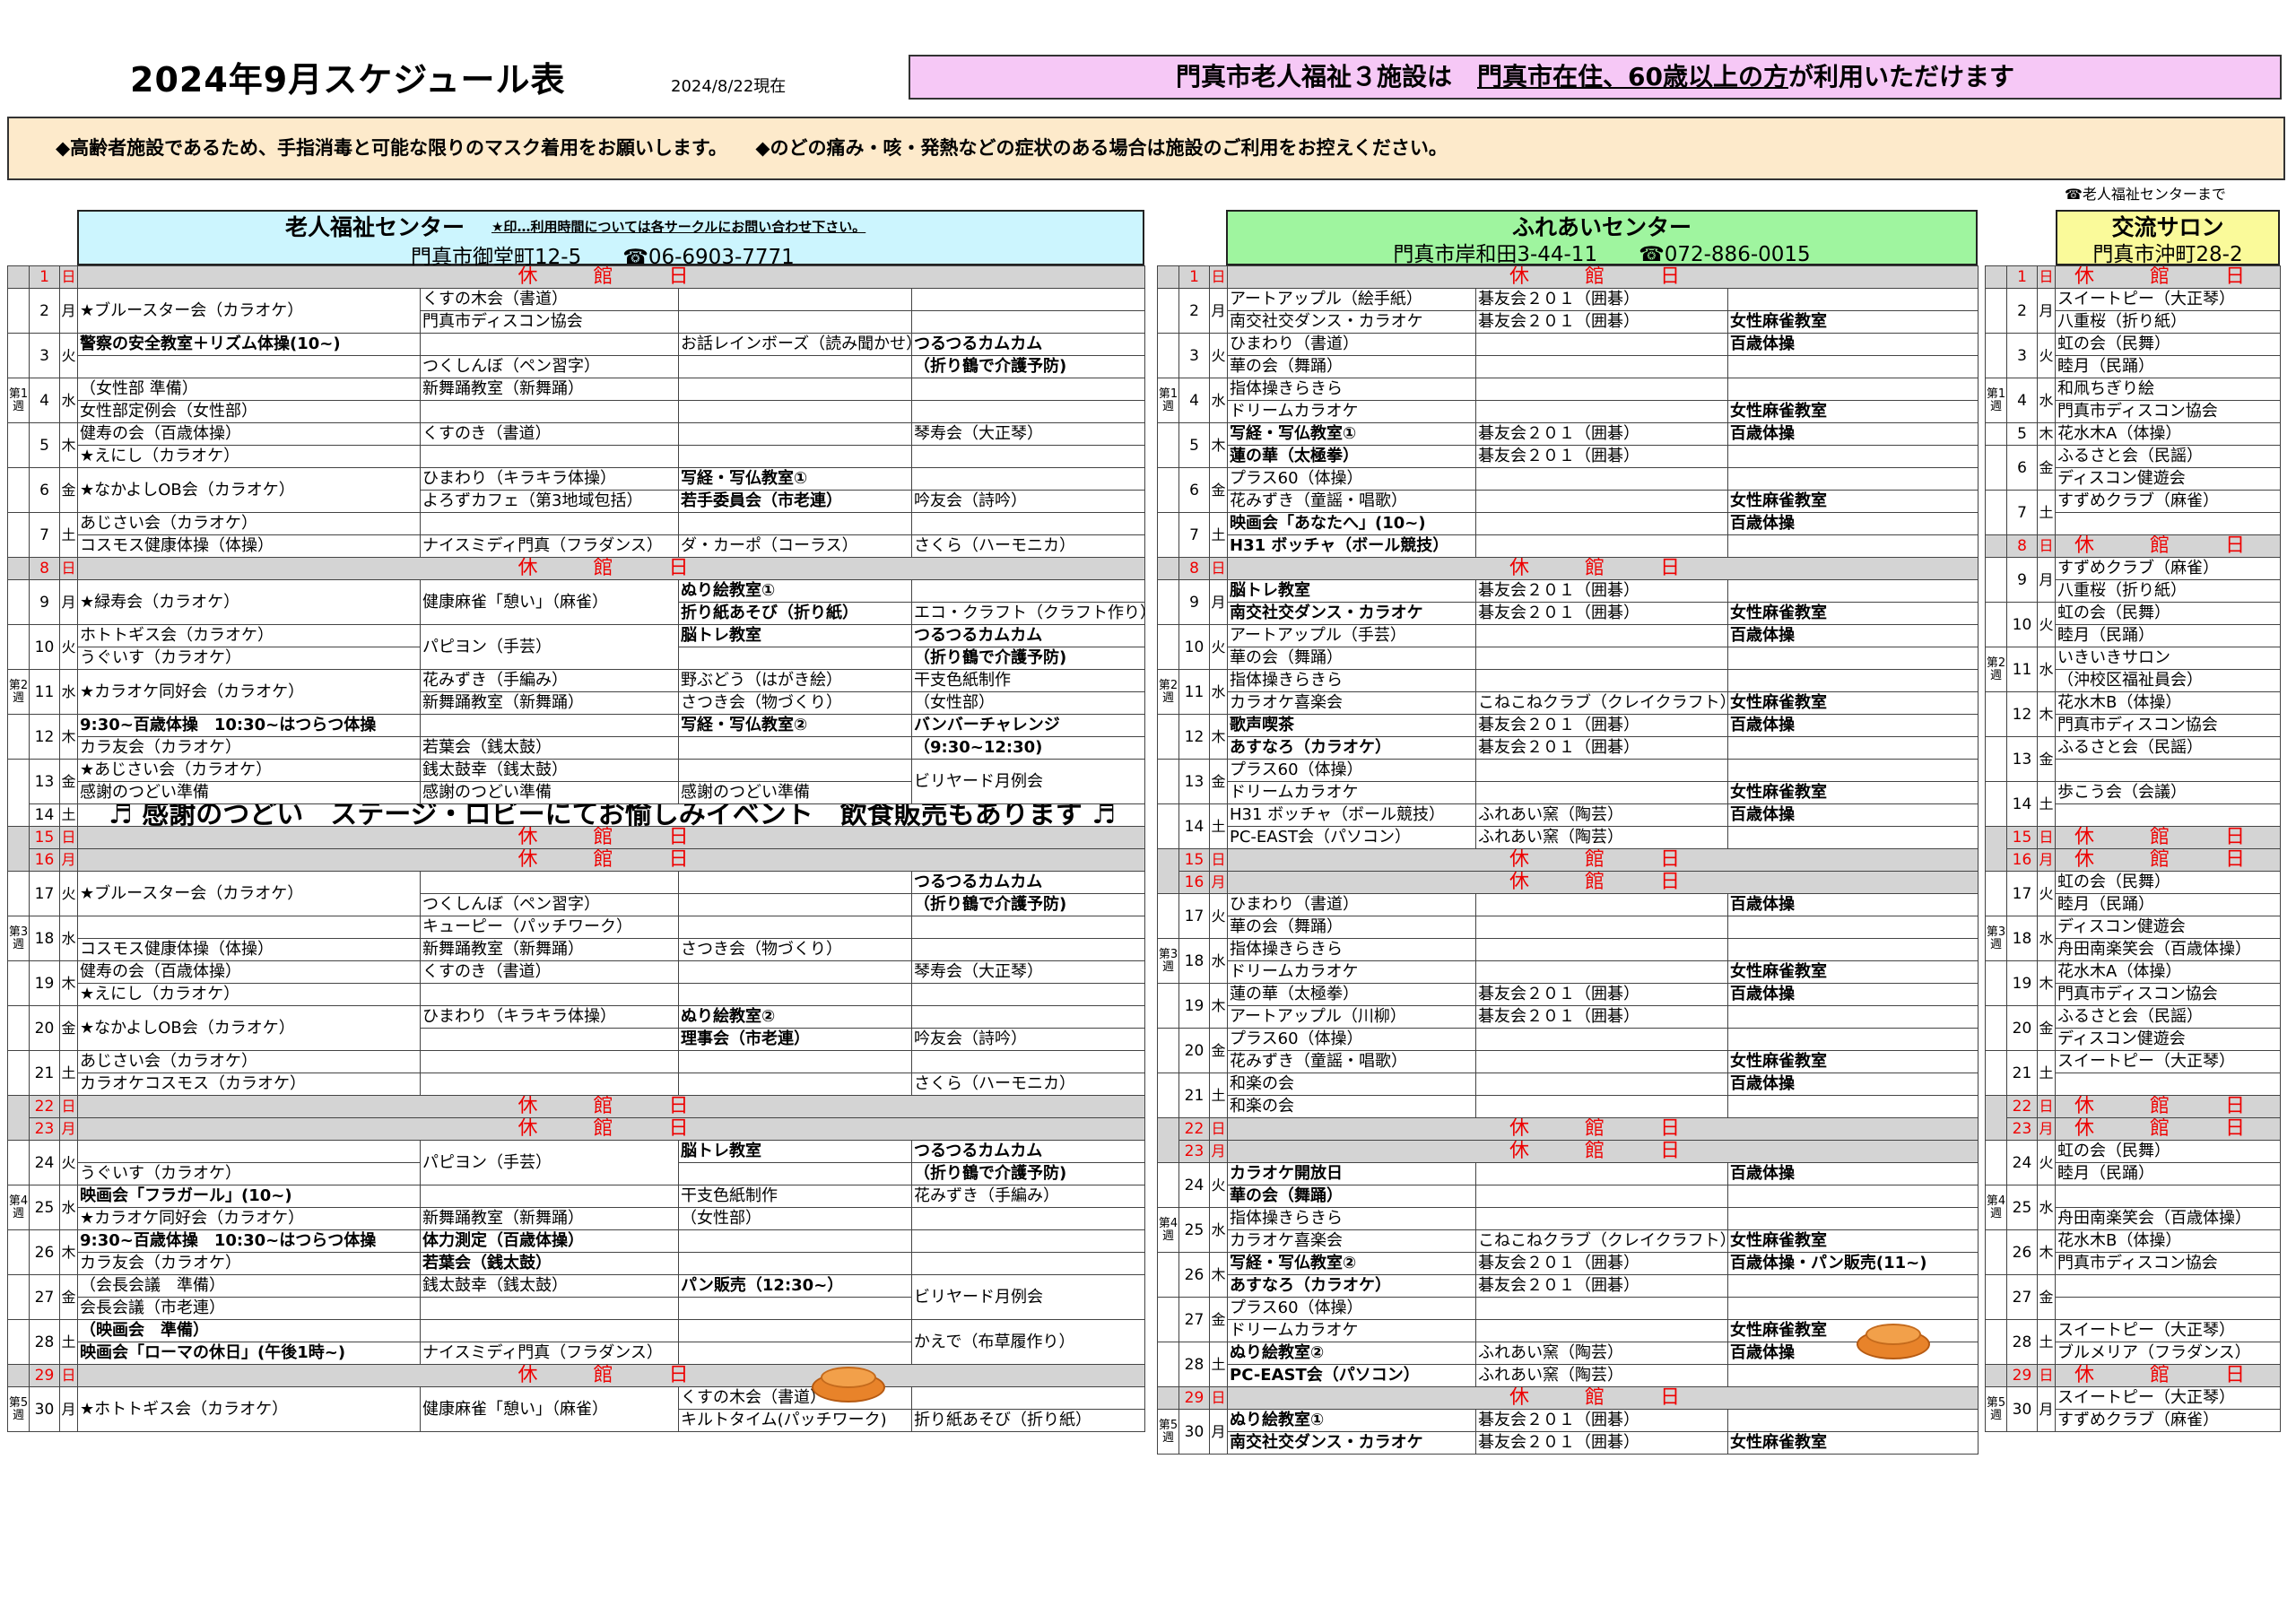 The image size is (2296, 1624). What do you see at coordinates (249, 1173) in the screenshot?
I see `activity-cell: うぐいす（カラオケ）` at bounding box center [249, 1173].